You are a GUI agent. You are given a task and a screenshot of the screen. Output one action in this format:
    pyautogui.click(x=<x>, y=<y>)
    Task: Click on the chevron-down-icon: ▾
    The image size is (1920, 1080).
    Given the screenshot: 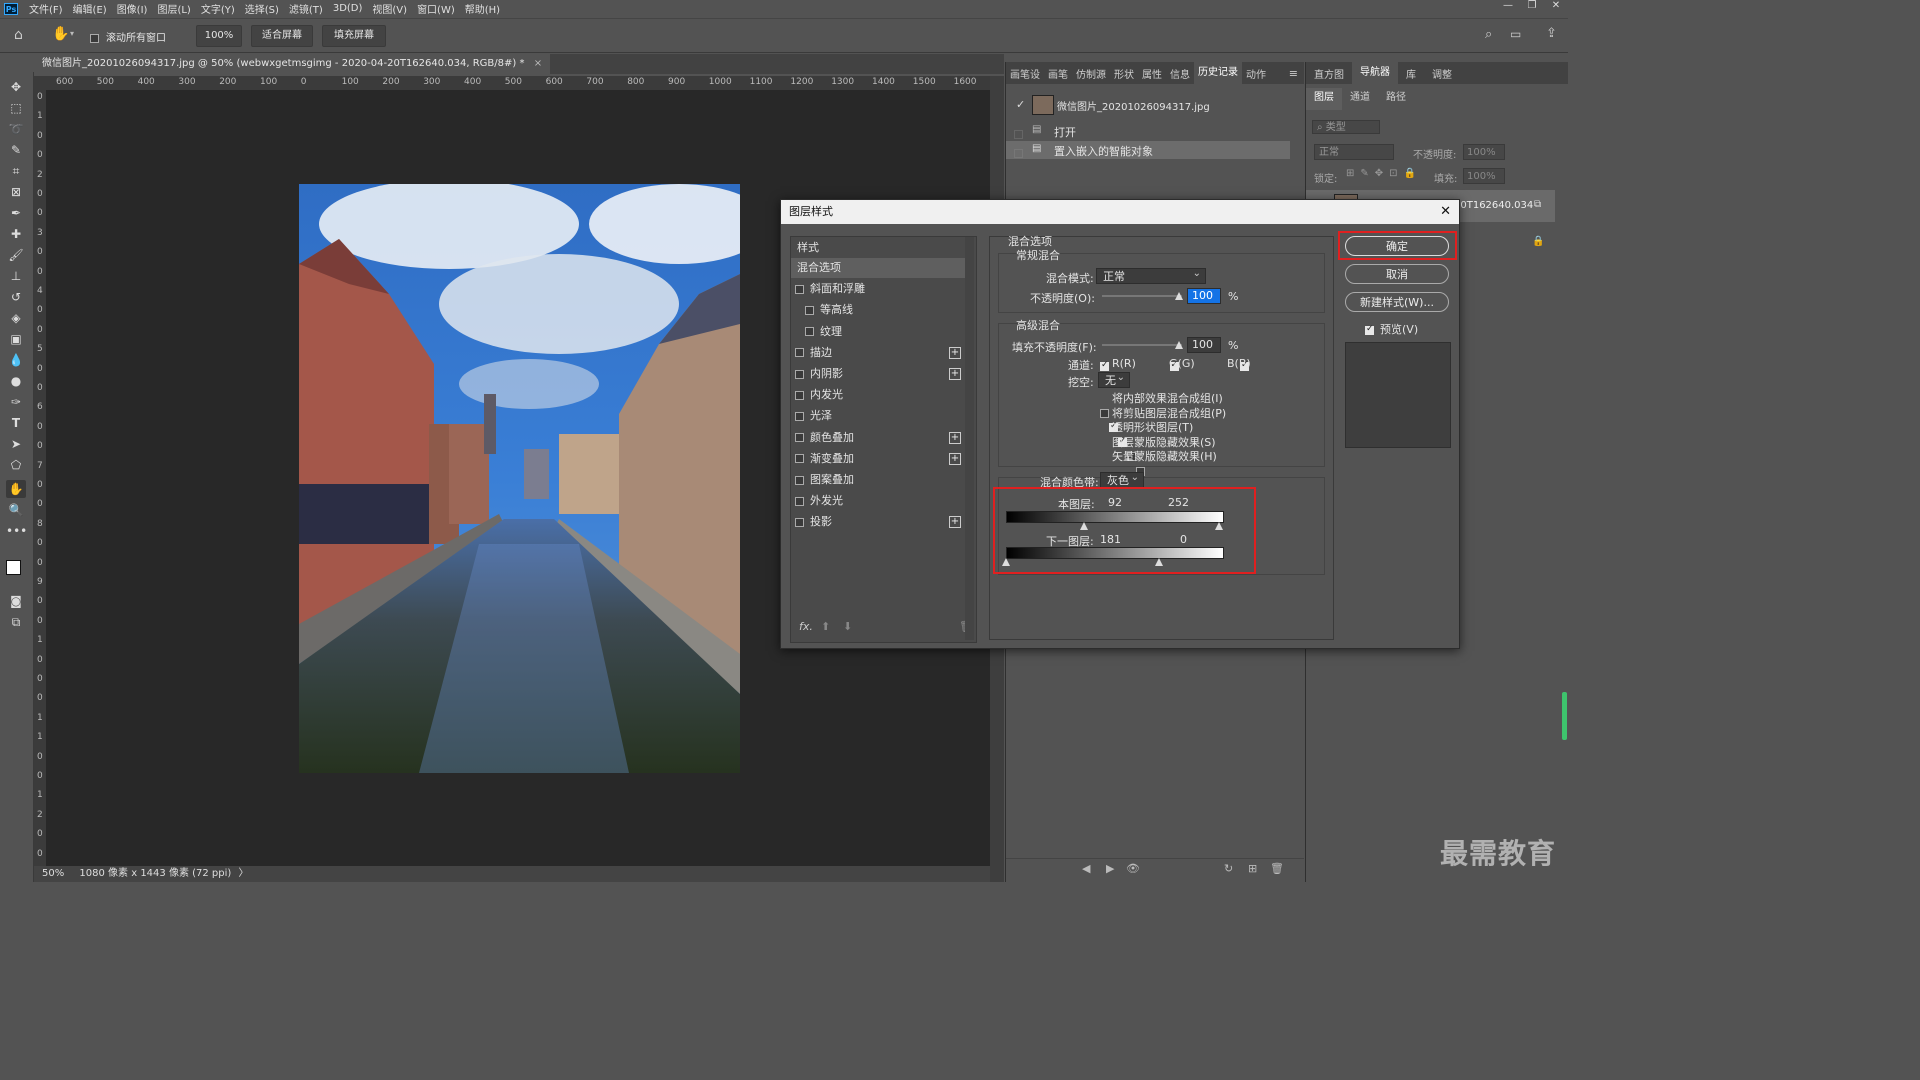 What is the action you would take?
    pyautogui.click(x=72, y=33)
    